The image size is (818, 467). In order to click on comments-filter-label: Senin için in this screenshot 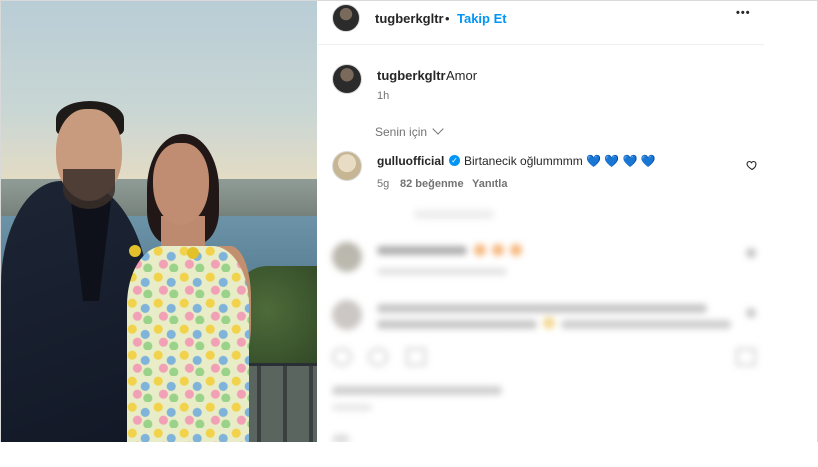, I will do `click(401, 132)`.